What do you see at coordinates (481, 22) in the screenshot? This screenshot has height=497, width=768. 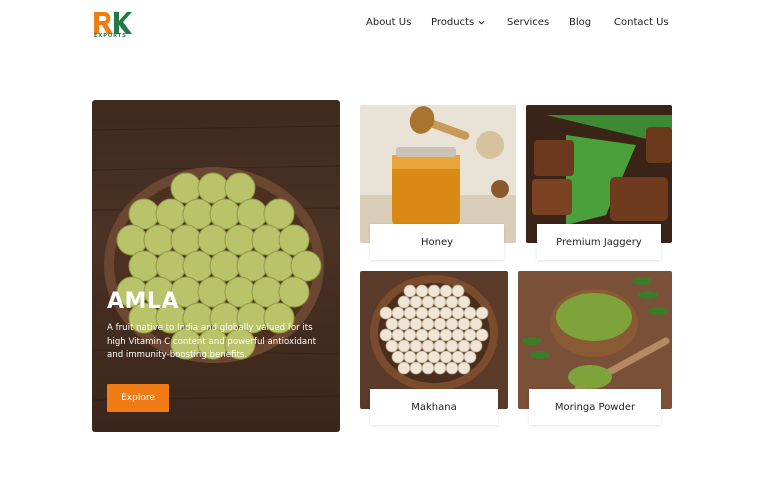 I see `chevron-down-icon` at bounding box center [481, 22].